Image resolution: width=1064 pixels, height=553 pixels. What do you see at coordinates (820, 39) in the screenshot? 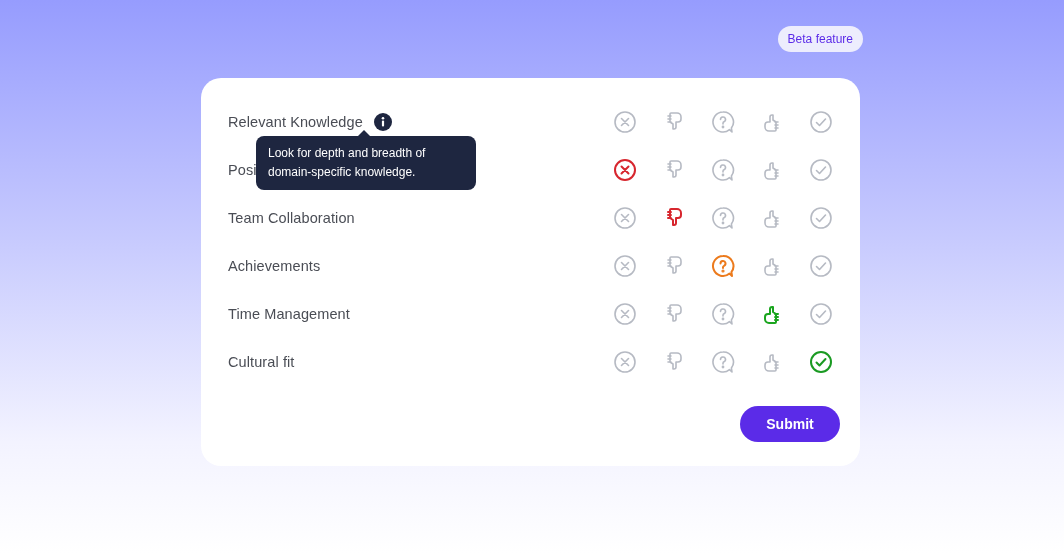
I see `beta-badge: Beta feature` at bounding box center [820, 39].